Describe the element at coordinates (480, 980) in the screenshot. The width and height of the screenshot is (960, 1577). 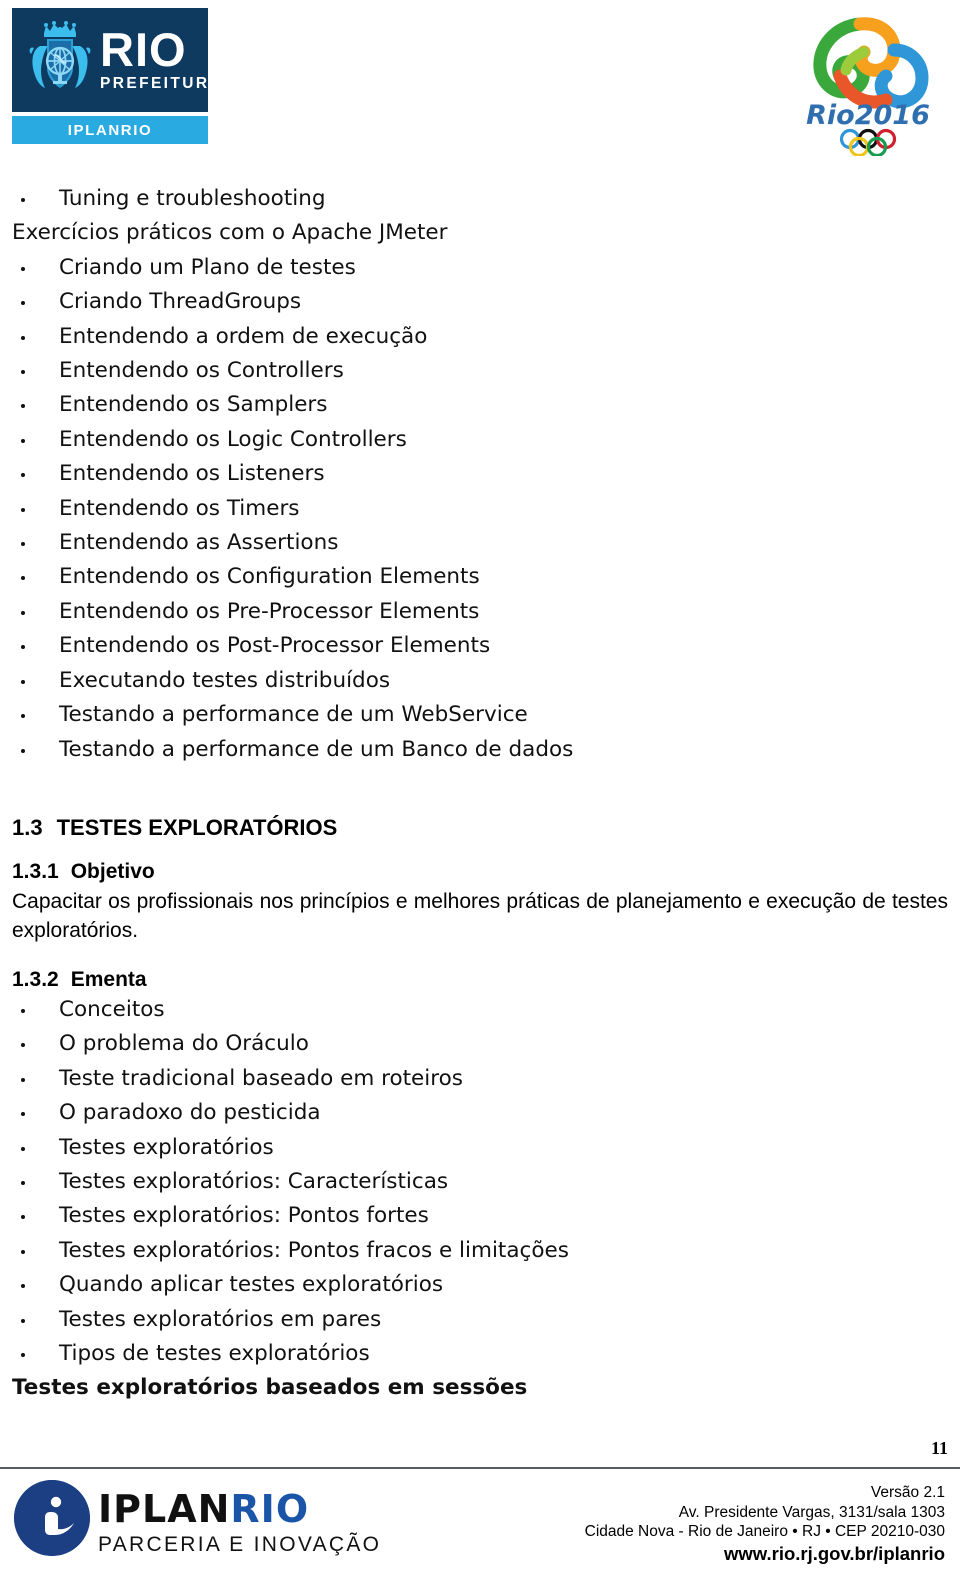
I see `subsection-heading-1-3-2: 1.3.2 Ementa` at that location.